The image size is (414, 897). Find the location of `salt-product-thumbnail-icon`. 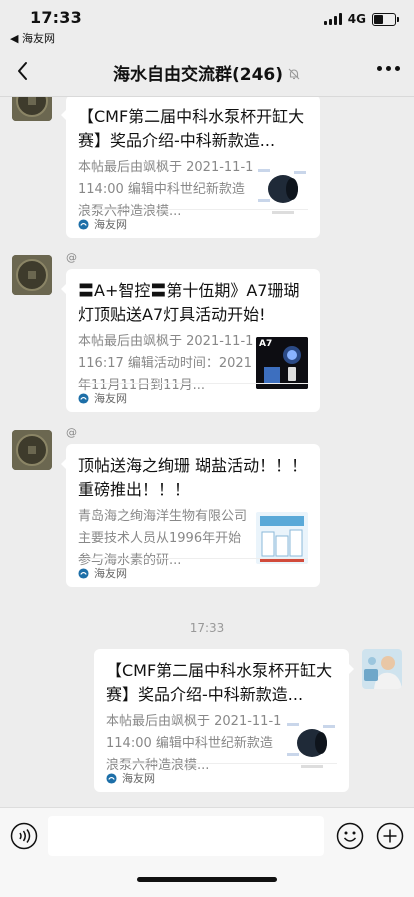

salt-product-thumbnail-icon is located at coordinates (282, 538).